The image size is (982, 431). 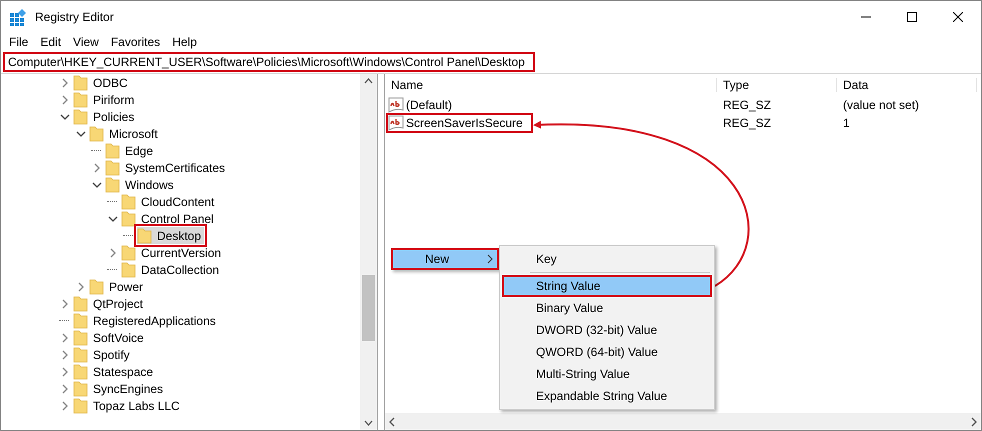 What do you see at coordinates (105, 99) in the screenshot?
I see `tree-item: Piriform` at bounding box center [105, 99].